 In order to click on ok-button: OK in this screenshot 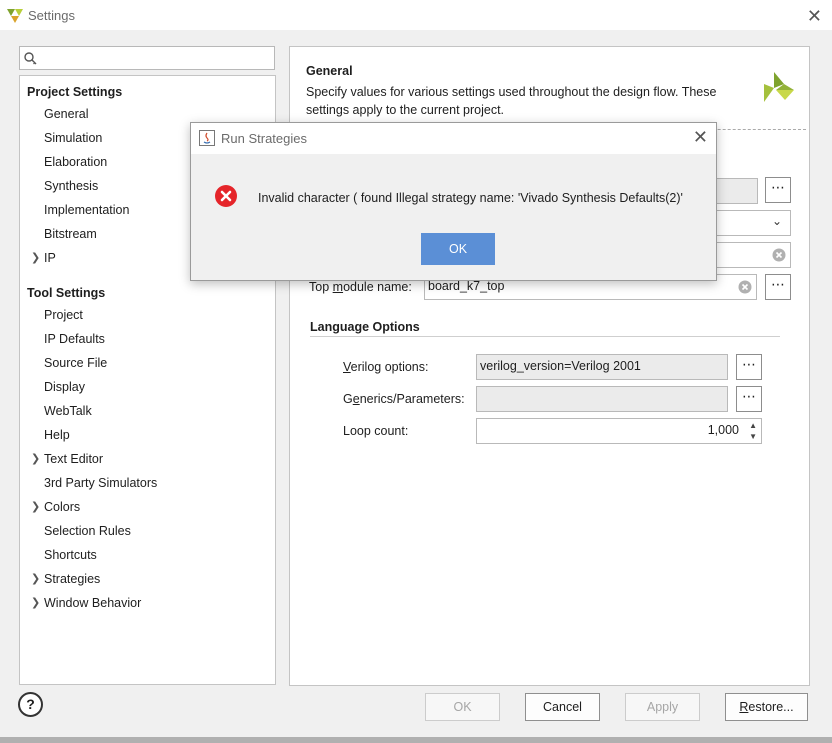, I will do `click(462, 707)`.